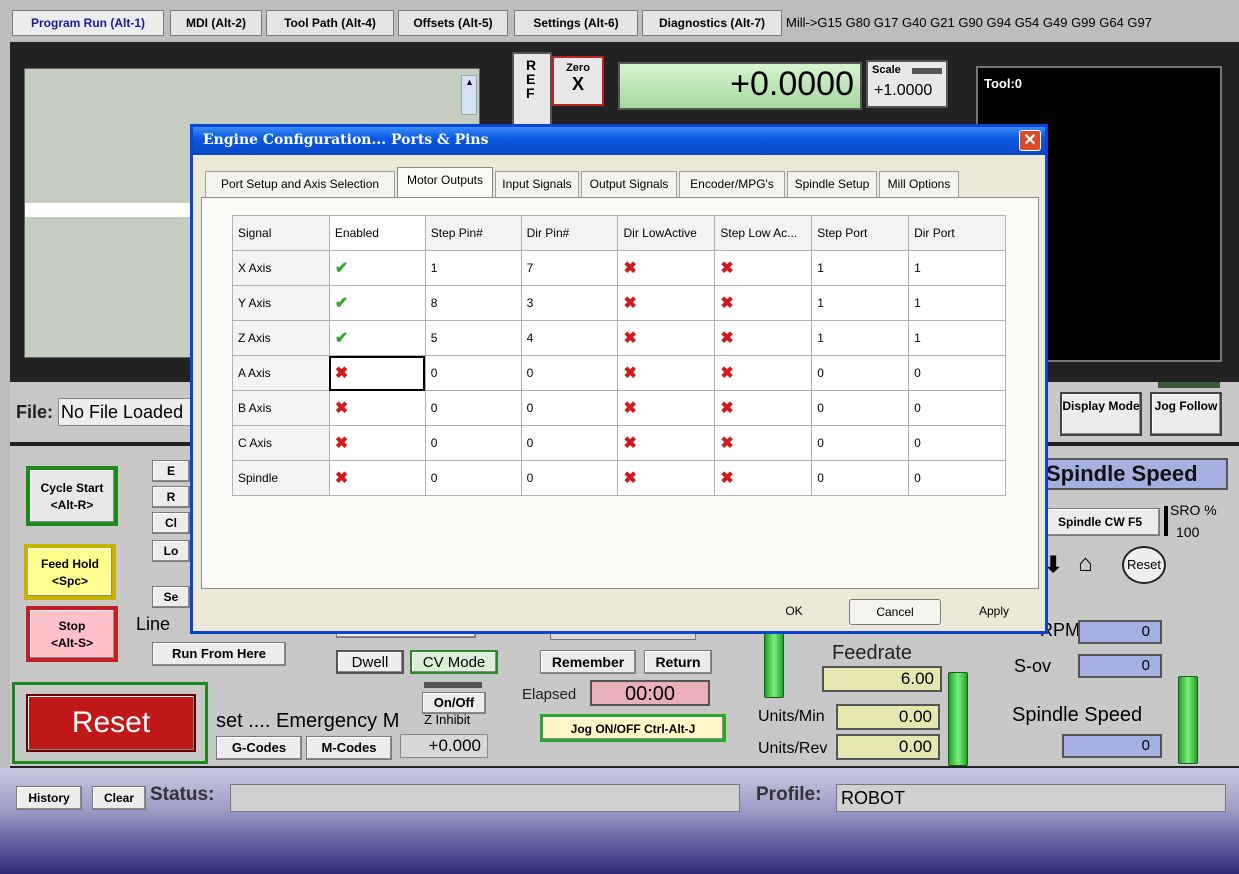 The width and height of the screenshot is (1239, 874). What do you see at coordinates (281, 443) in the screenshot?
I see `signal-cell: C Axis` at bounding box center [281, 443].